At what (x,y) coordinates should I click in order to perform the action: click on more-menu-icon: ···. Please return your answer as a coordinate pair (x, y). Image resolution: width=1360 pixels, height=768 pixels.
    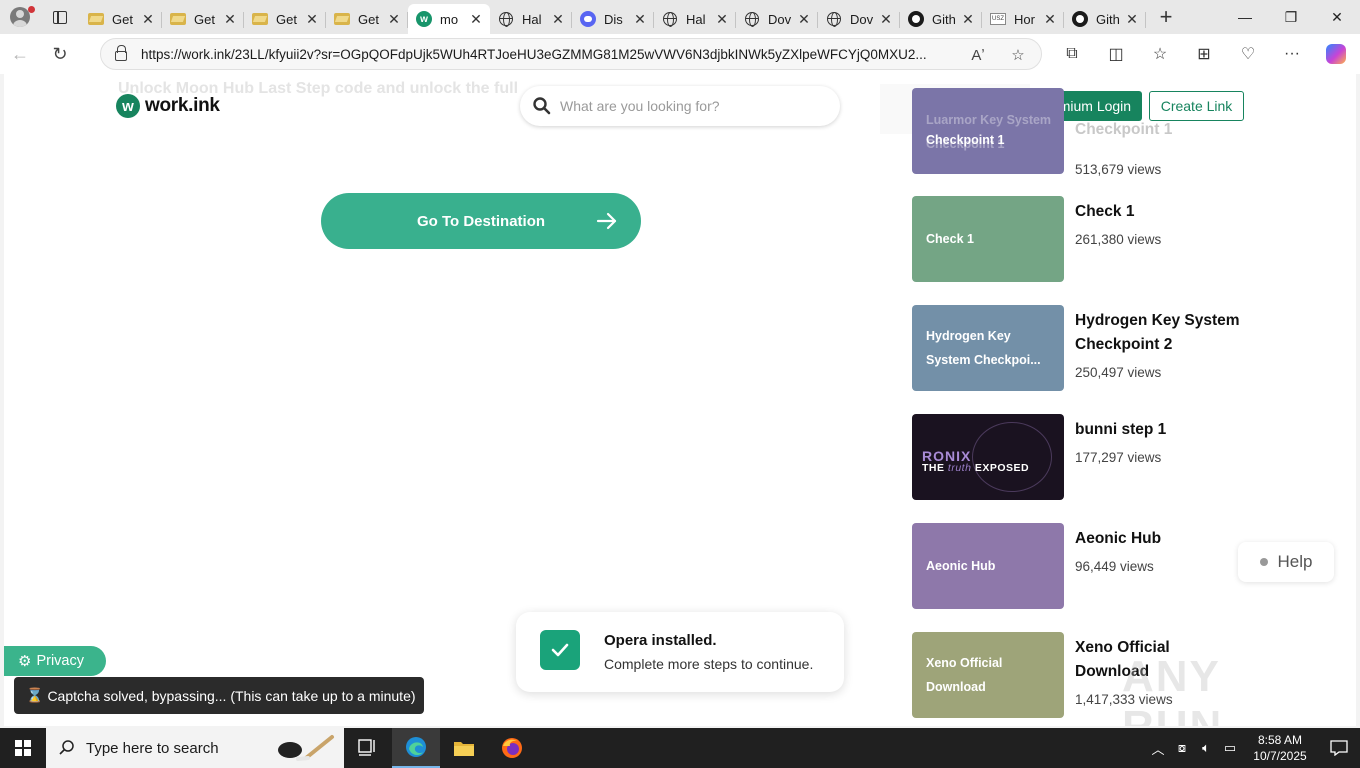
    Looking at the image, I should click on (1292, 54).